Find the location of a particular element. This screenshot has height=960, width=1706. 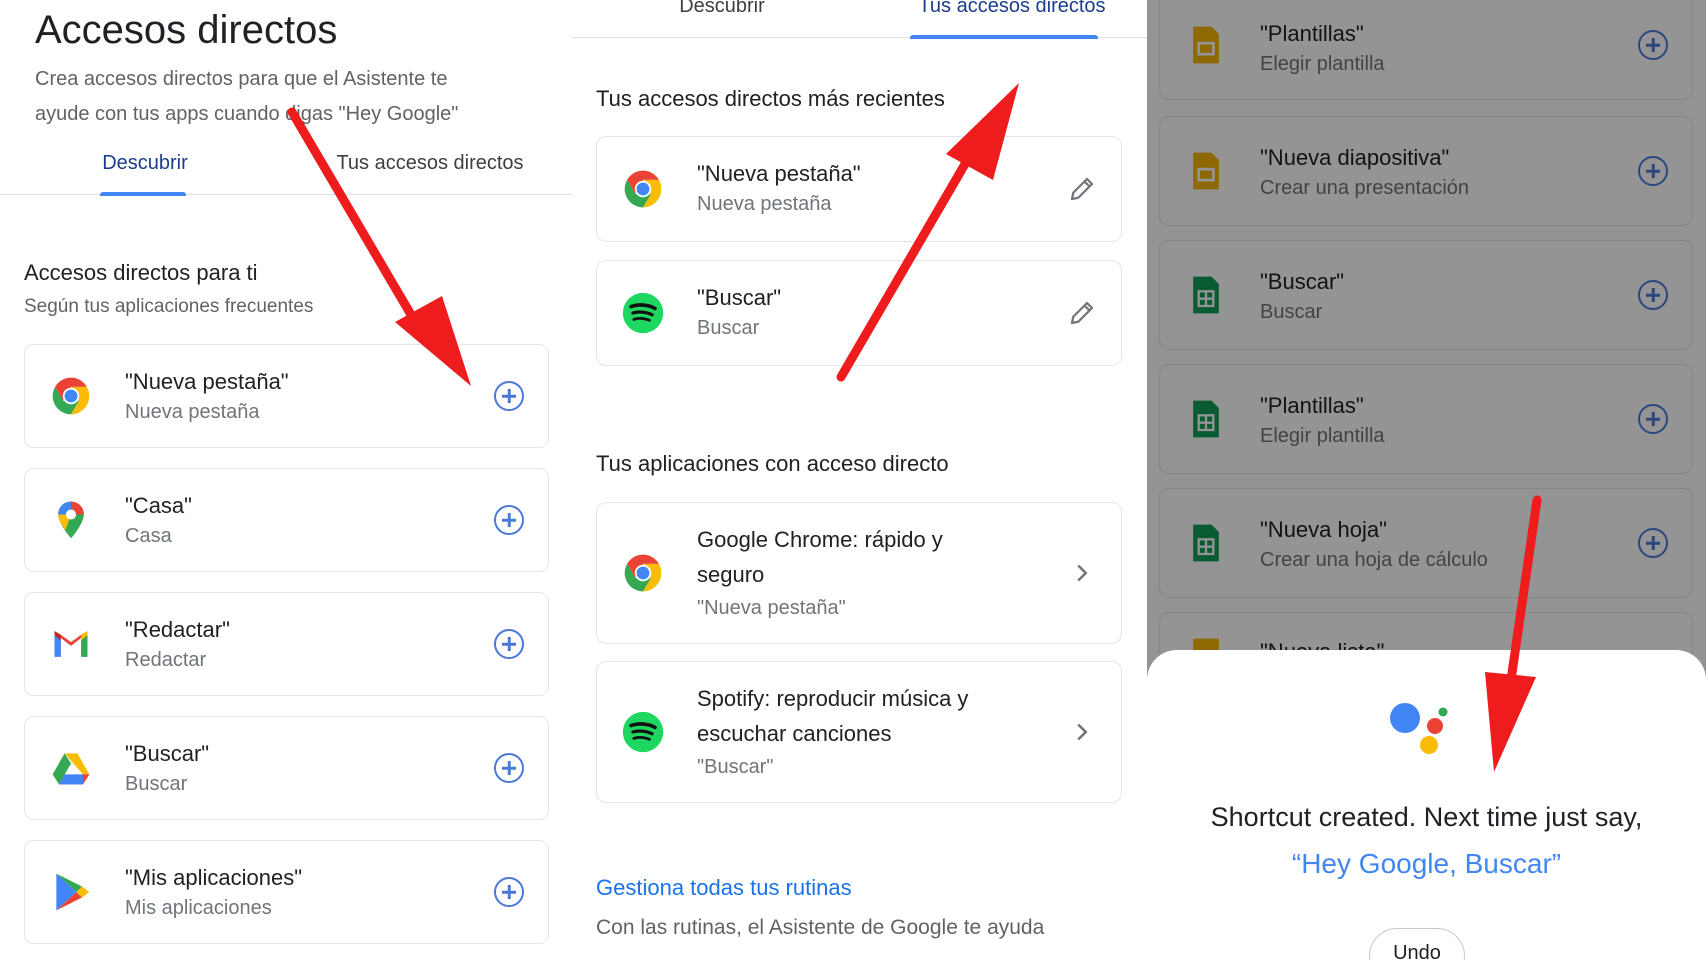

app-name-line1: Google Chrome: rápido y is located at coordinates (820, 539).